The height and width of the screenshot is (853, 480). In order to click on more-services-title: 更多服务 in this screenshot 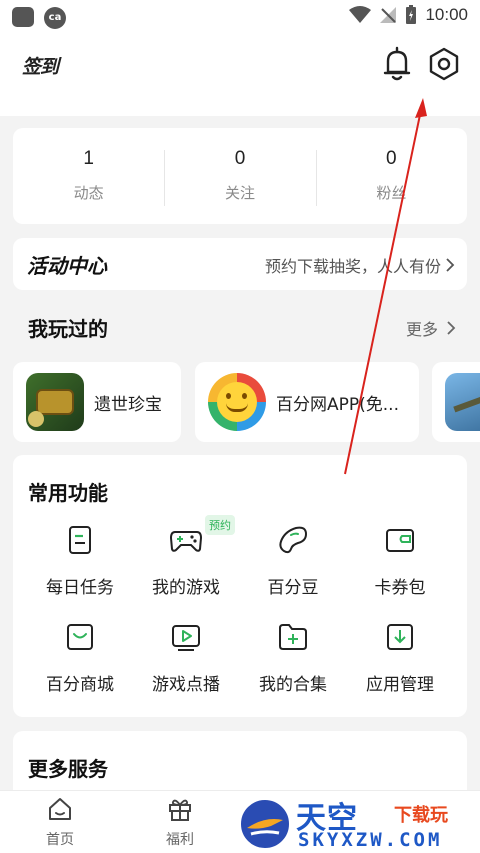, I will do `click(68, 769)`.